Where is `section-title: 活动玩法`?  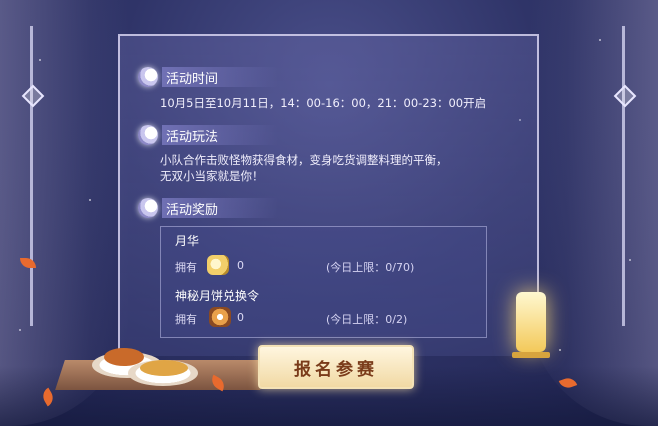 section-title: 活动玩法 is located at coordinates (220, 135).